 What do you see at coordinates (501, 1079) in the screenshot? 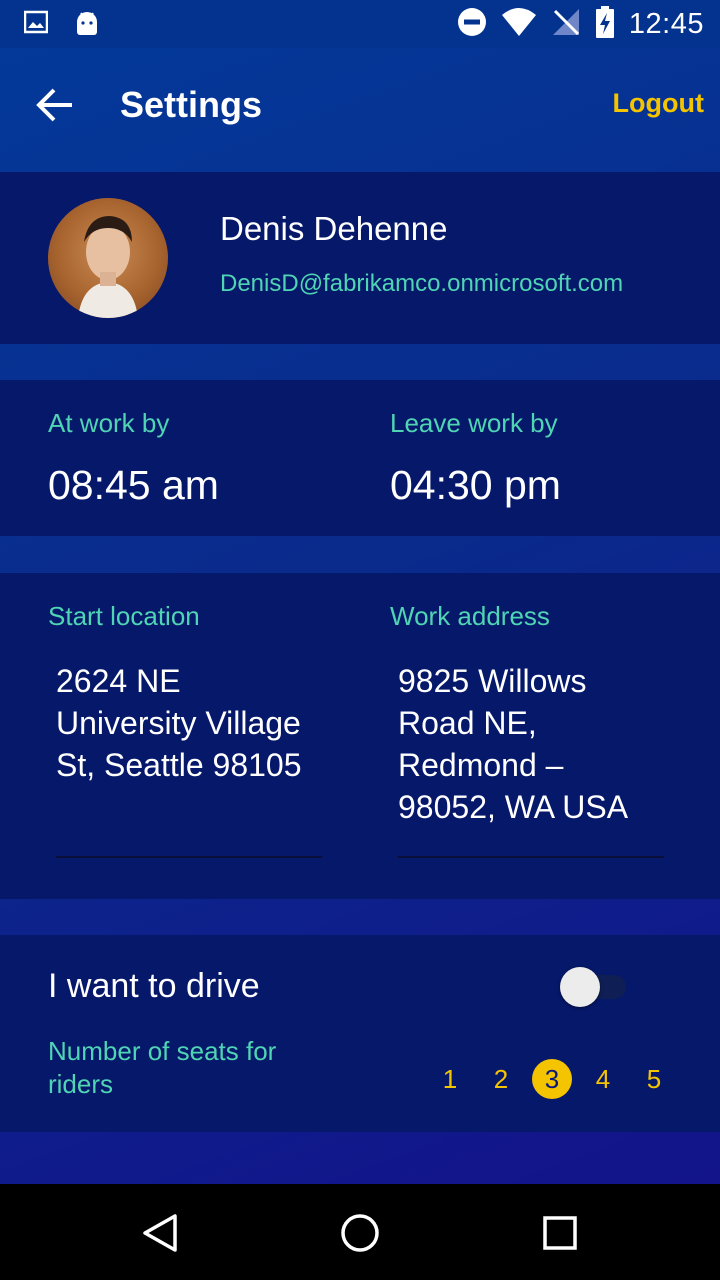
I see `seat-option-2: 2` at bounding box center [501, 1079].